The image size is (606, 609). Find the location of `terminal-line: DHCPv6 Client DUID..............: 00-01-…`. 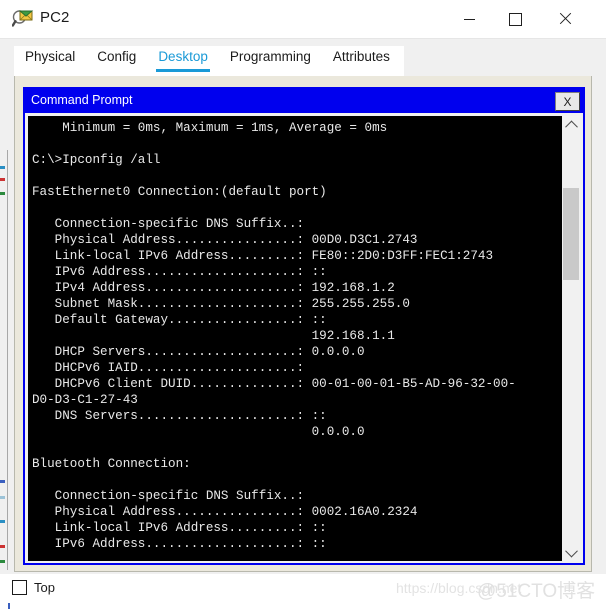

terminal-line: DHCPv6 Client DUID..............: 00-01-… is located at coordinates (274, 384).